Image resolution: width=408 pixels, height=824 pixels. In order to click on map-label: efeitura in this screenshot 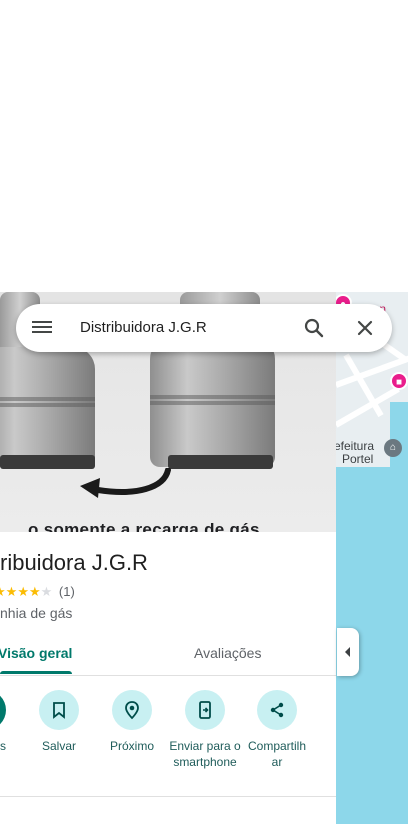, I will do `click(355, 446)`.